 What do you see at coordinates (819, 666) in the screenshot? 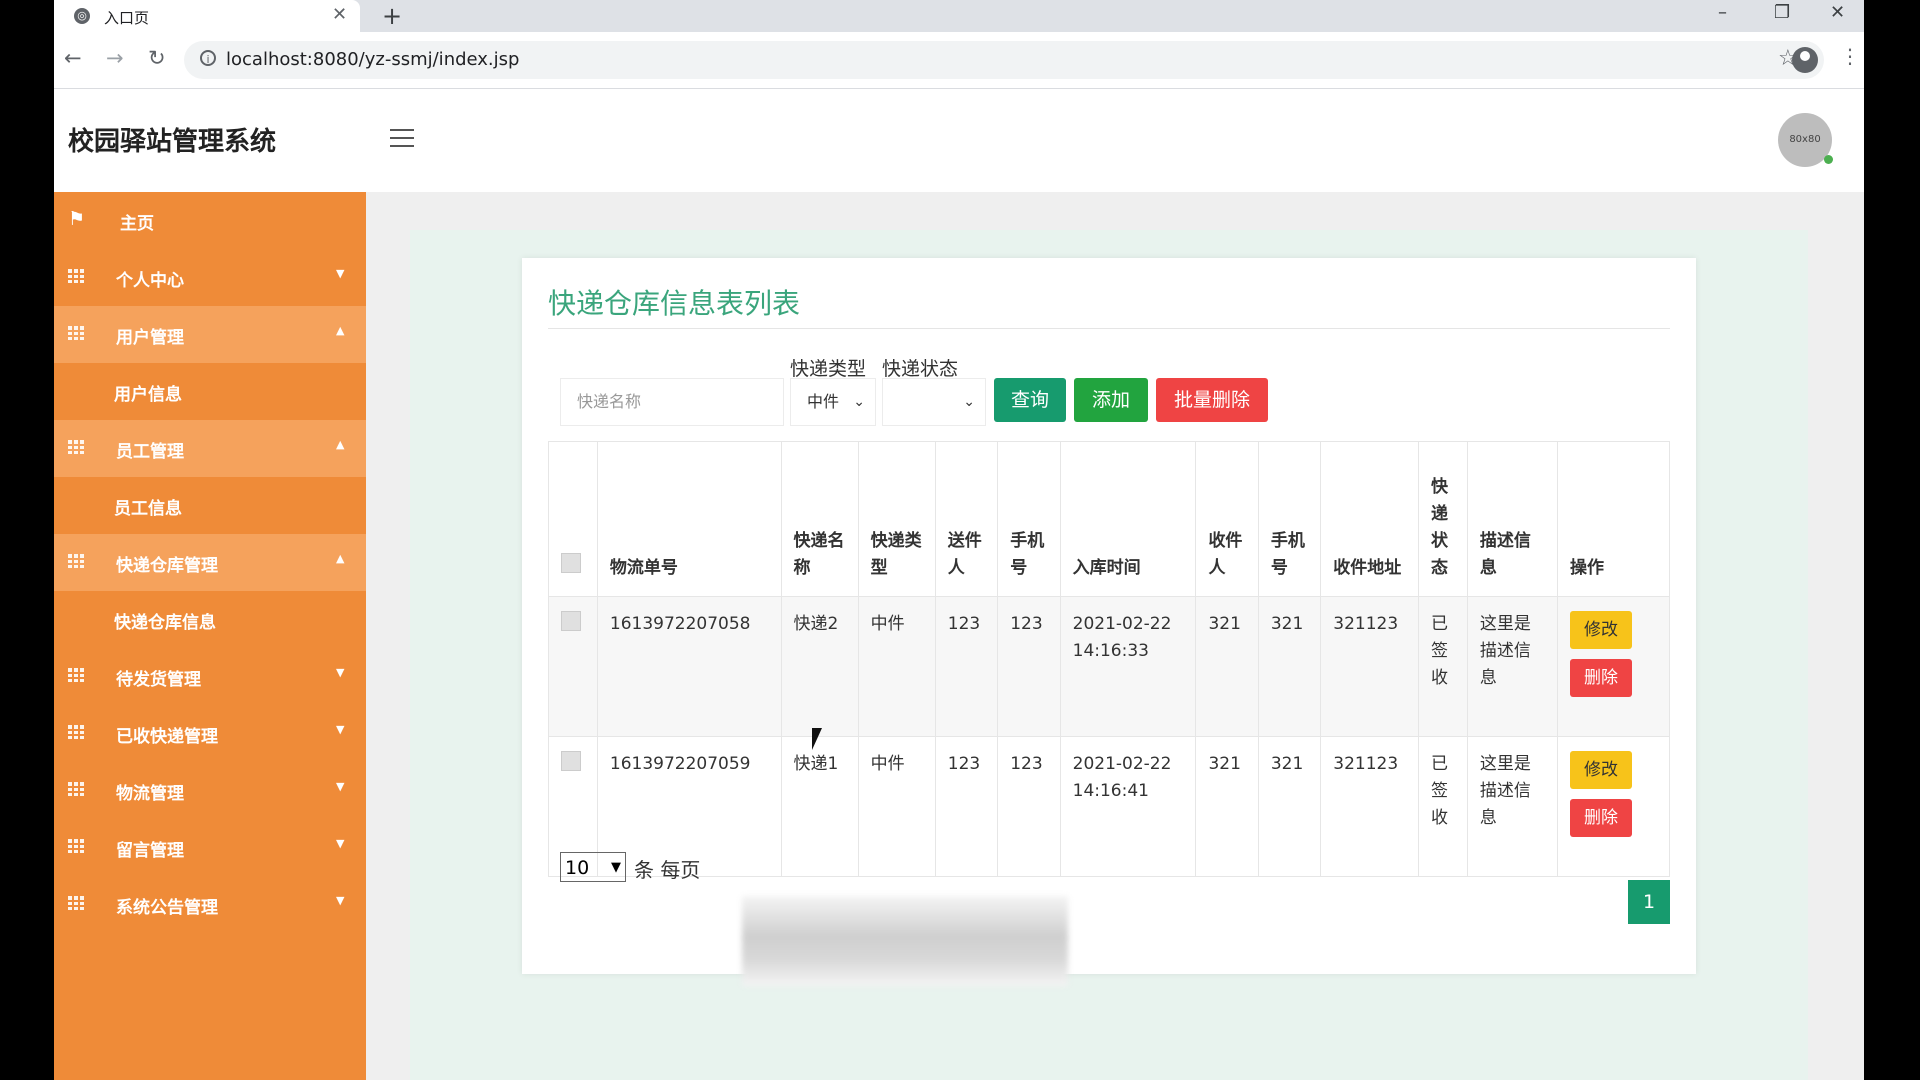
I see `cell-name: 快递2` at bounding box center [819, 666].